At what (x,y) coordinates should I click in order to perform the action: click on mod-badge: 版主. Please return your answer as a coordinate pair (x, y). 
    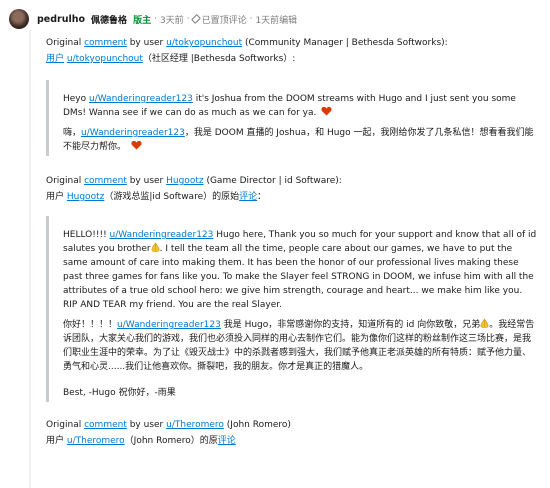
    Looking at the image, I should click on (142, 20).